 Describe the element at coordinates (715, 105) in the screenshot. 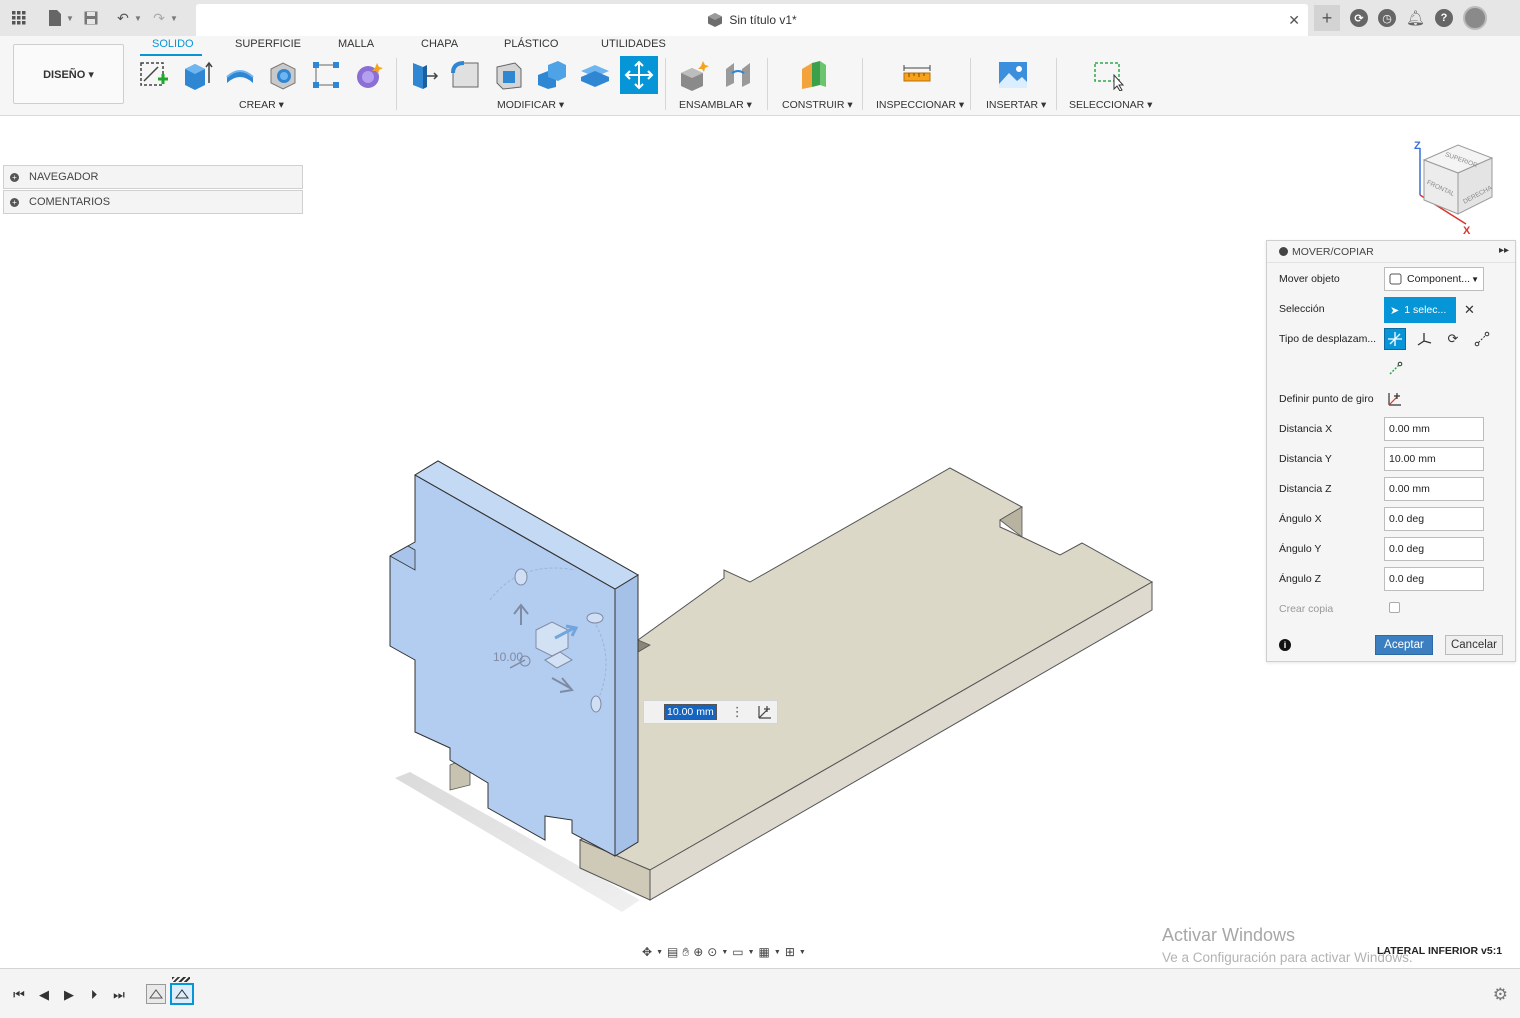

I see `group-label-ensamblar: ENSAMBLAR ▾` at that location.